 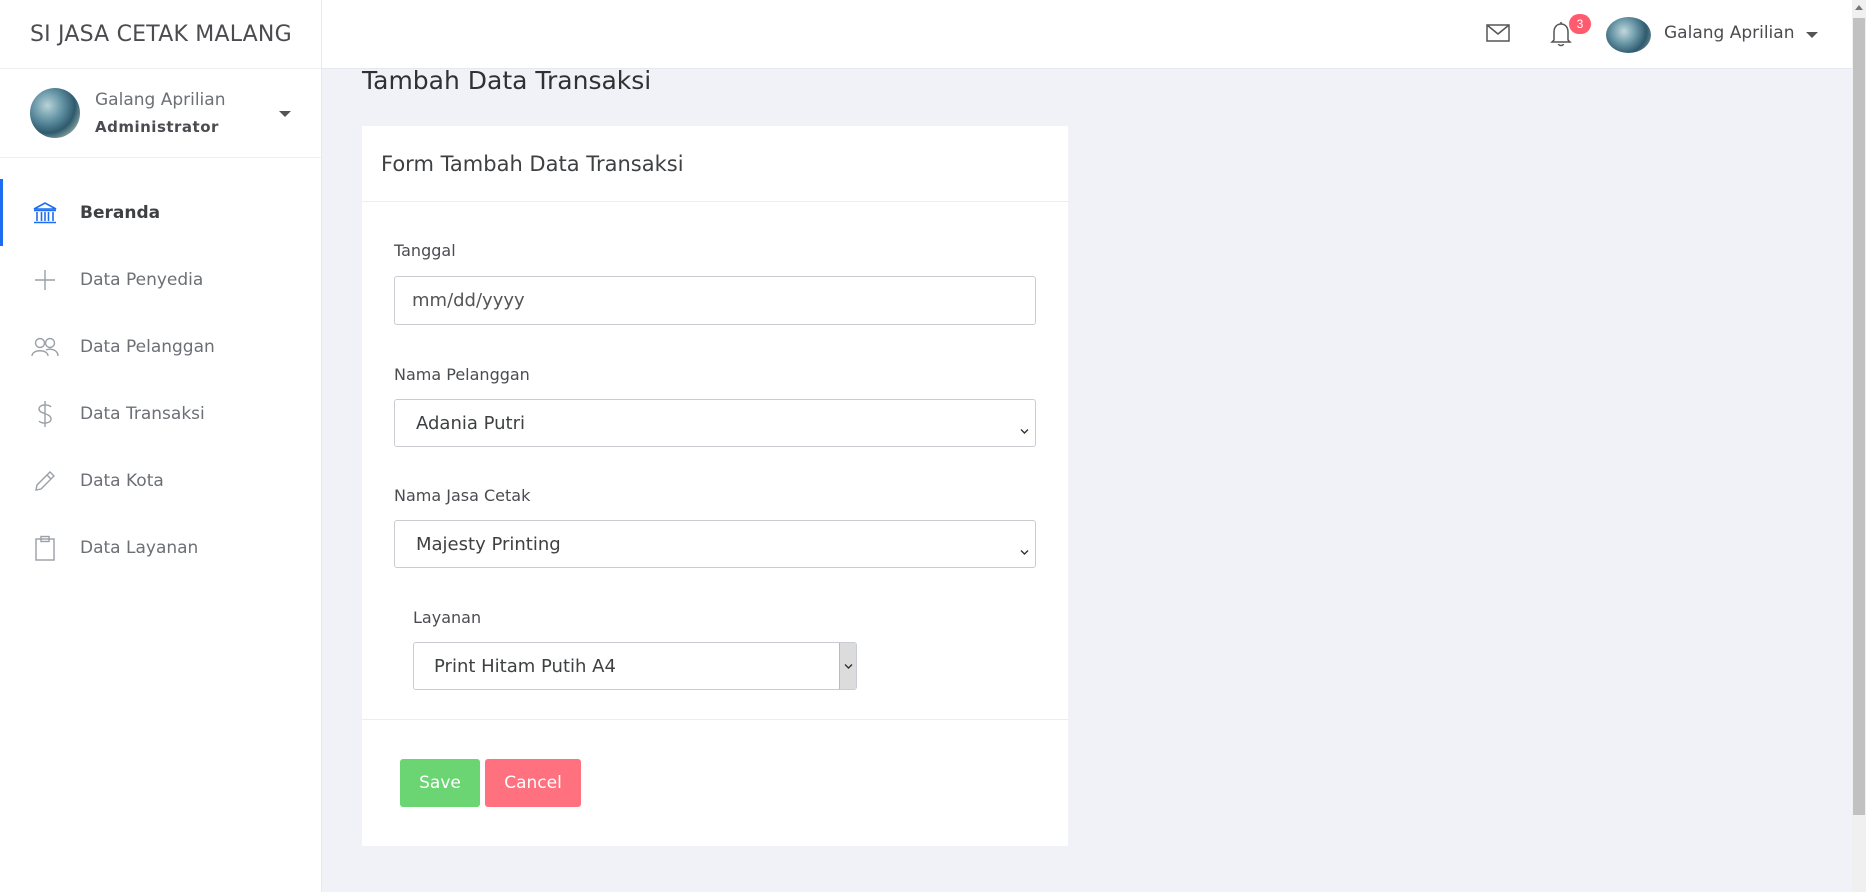 What do you see at coordinates (847, 666) in the screenshot?
I see `select-dropdown-button` at bounding box center [847, 666].